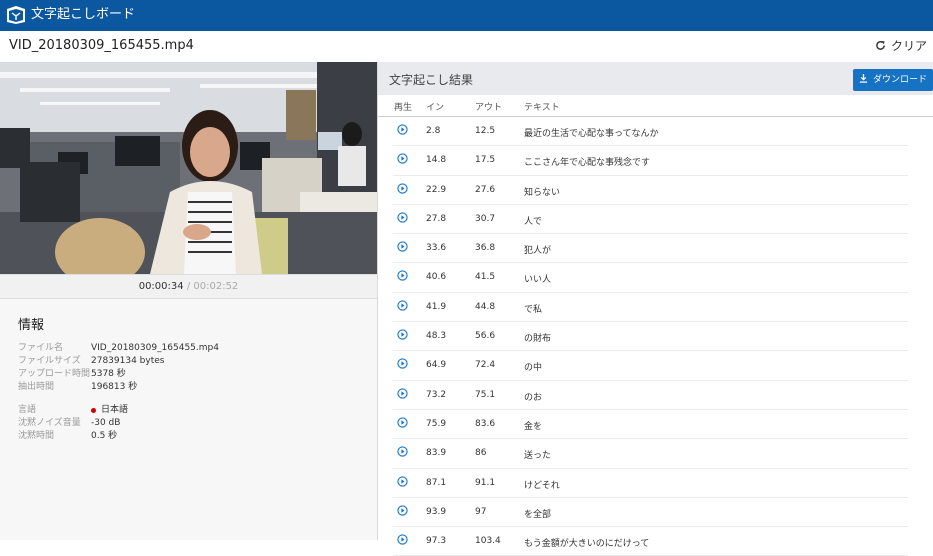  What do you see at coordinates (650, 513) in the screenshot?
I see `table-row: 93.9 97 を全部` at bounding box center [650, 513].